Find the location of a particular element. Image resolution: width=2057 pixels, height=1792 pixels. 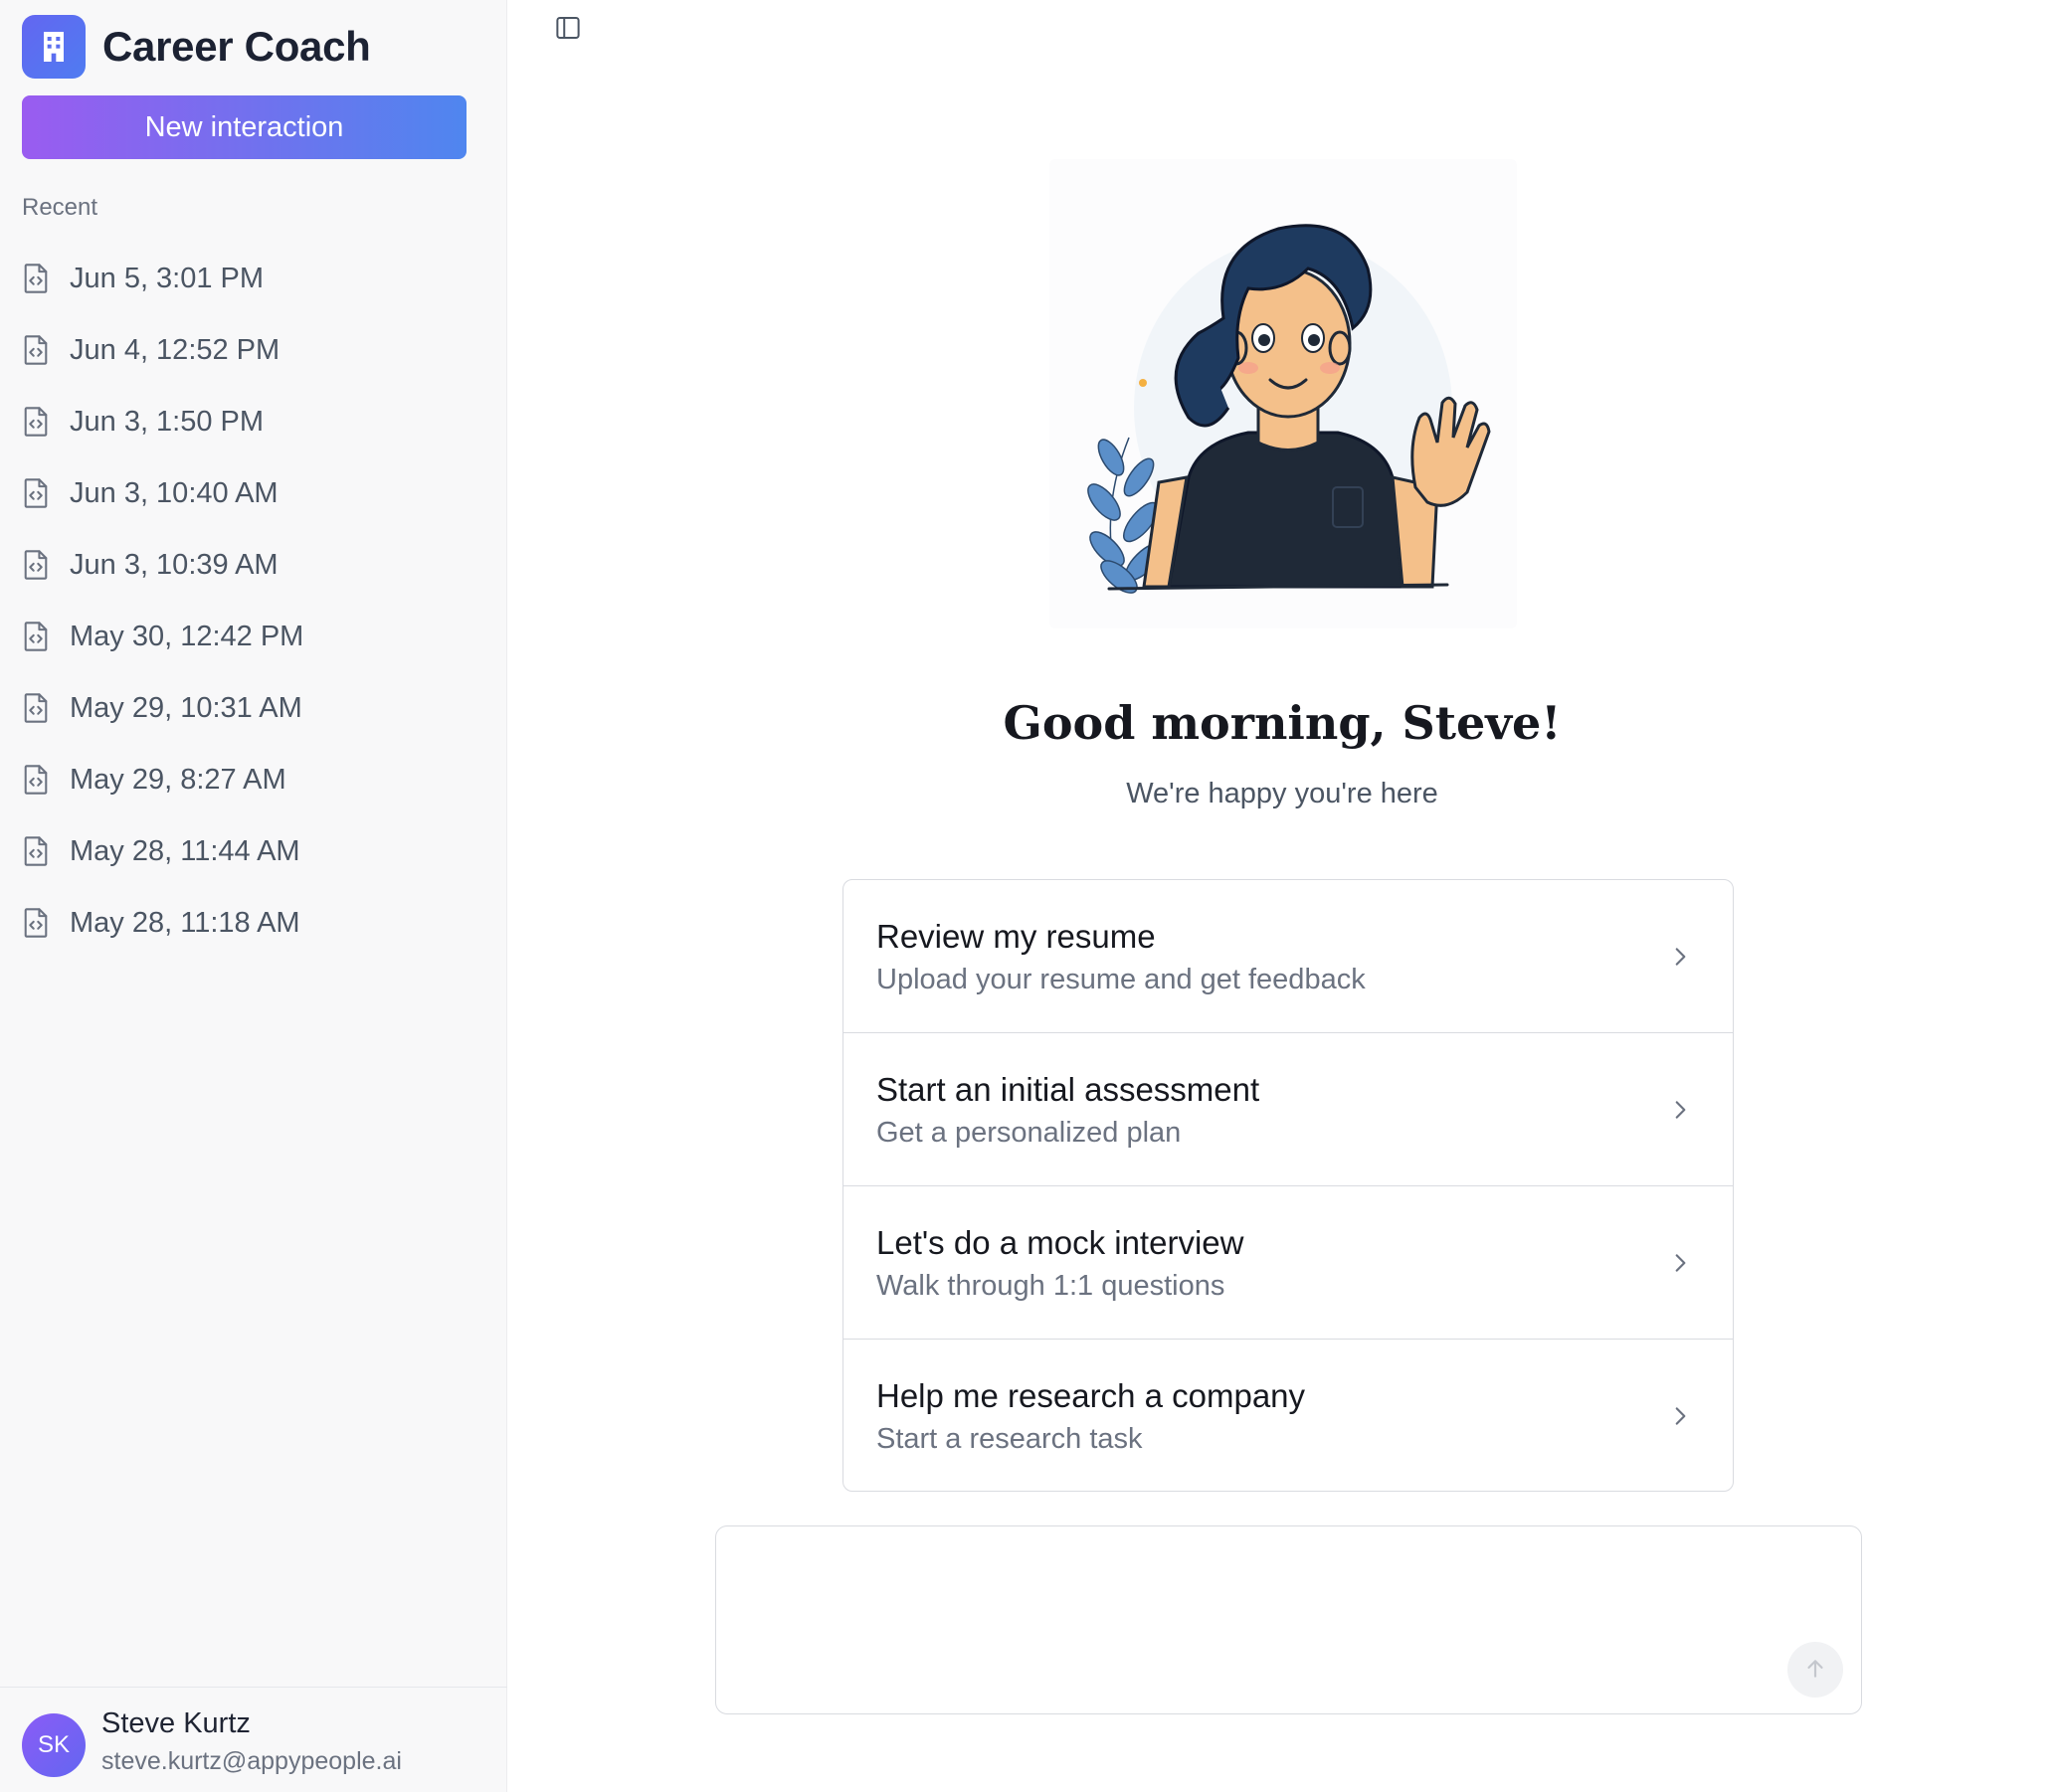

sidebar-toggle-icon is located at coordinates (568, 28).